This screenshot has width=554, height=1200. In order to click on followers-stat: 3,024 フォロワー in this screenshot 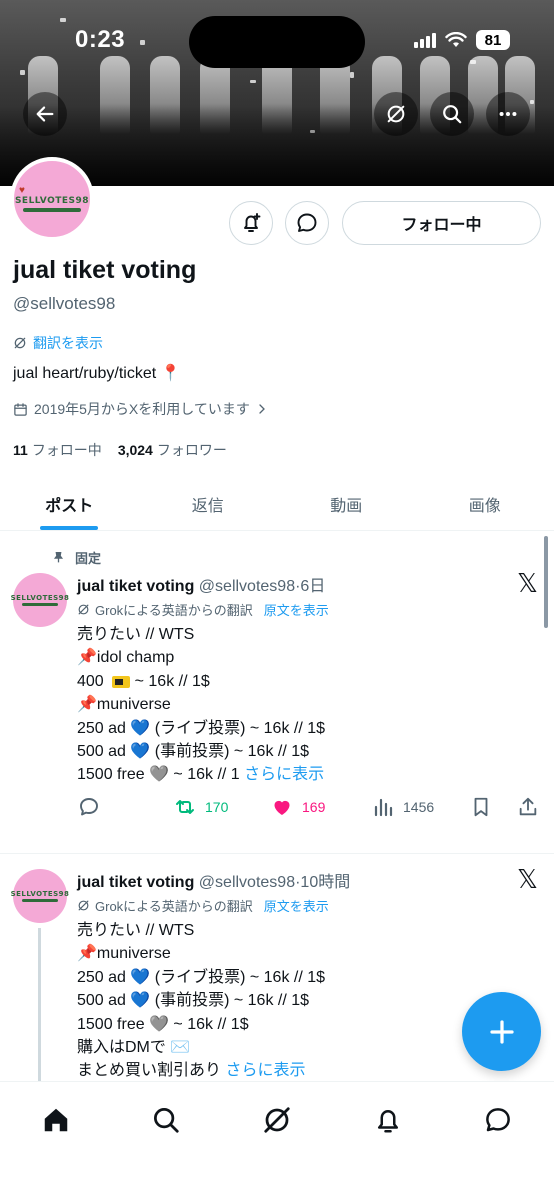, I will do `click(172, 450)`.